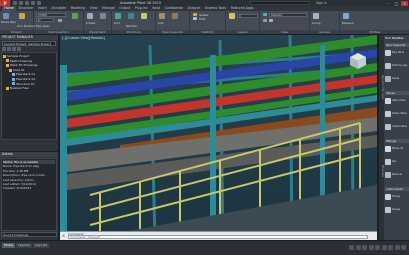 Image resolution: width=409 pixels, height=255 pixels. What do you see at coordinates (60, 20) in the screenshot?
I see `insert-part-icon` at bounding box center [60, 20].